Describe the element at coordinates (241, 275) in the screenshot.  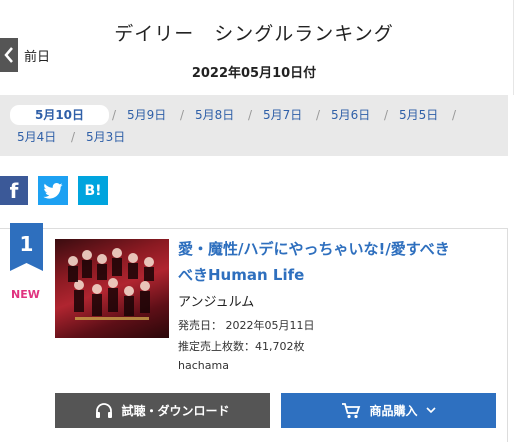
I see `song-title-line-2: べきHuman Life` at that location.